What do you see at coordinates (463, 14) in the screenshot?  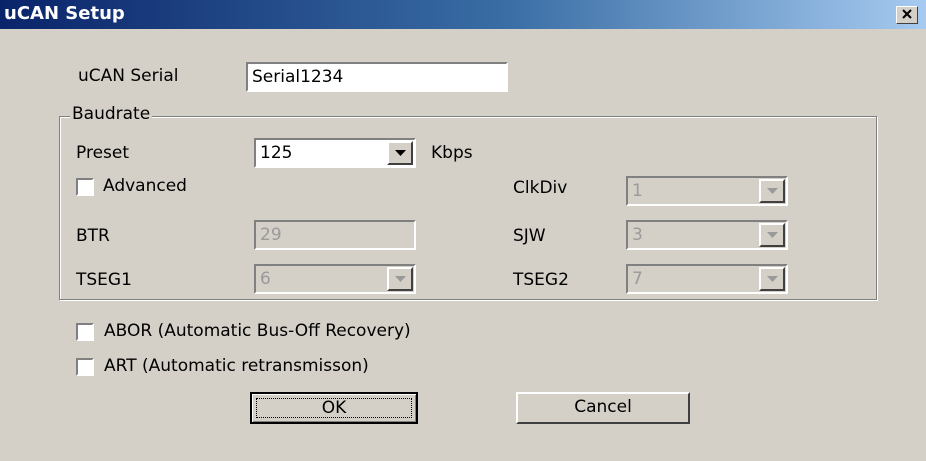 I see `title-bar: uCAN Setup` at bounding box center [463, 14].